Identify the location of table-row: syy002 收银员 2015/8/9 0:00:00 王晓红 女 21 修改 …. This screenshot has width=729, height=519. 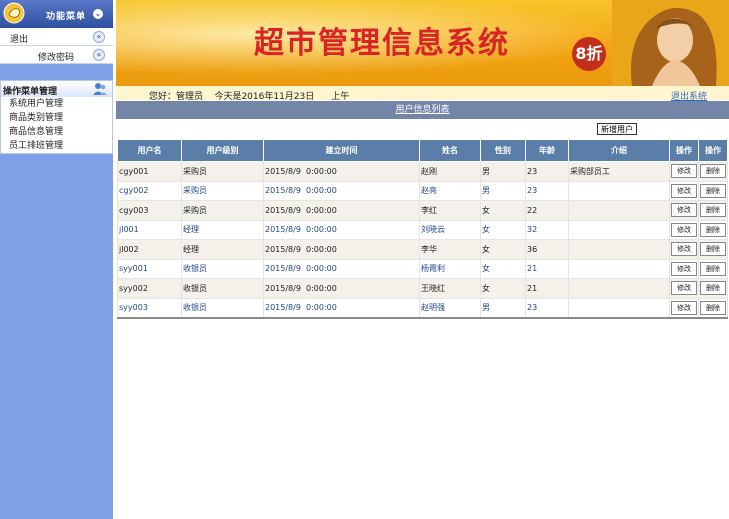
(422, 288).